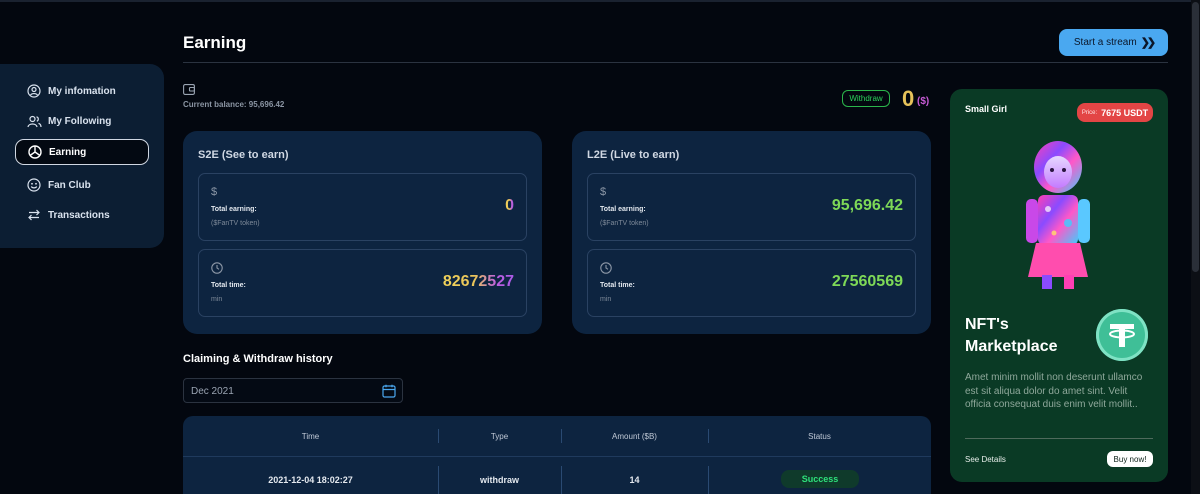  Describe the element at coordinates (1105, 42) in the screenshot. I see `start-stream-label: Start a stream` at that location.